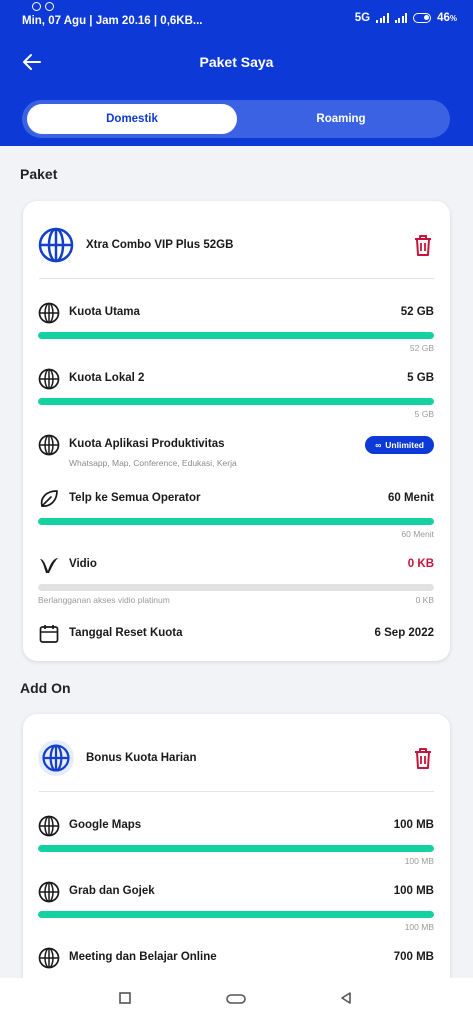 The height and width of the screenshot is (1024, 473). I want to click on system-nav-bar, so click(236, 1001).